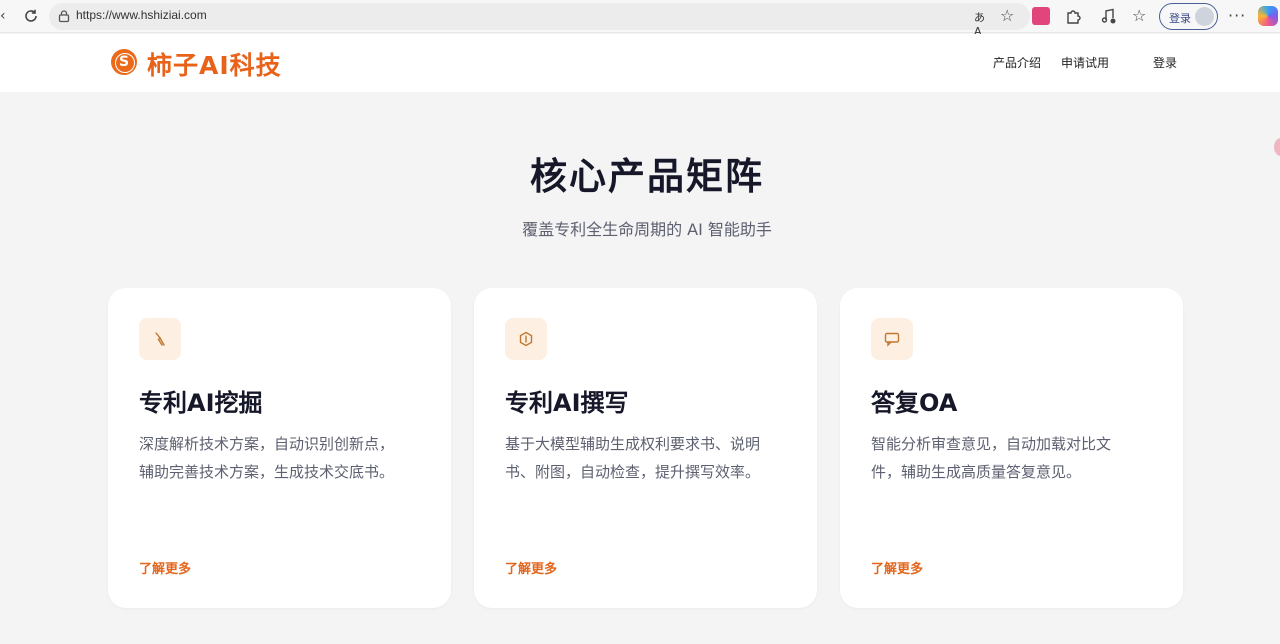 Image resolution: width=1280 pixels, height=644 pixels. What do you see at coordinates (214, 64) in the screenshot?
I see `logo-text: 柿子AI科技` at bounding box center [214, 64].